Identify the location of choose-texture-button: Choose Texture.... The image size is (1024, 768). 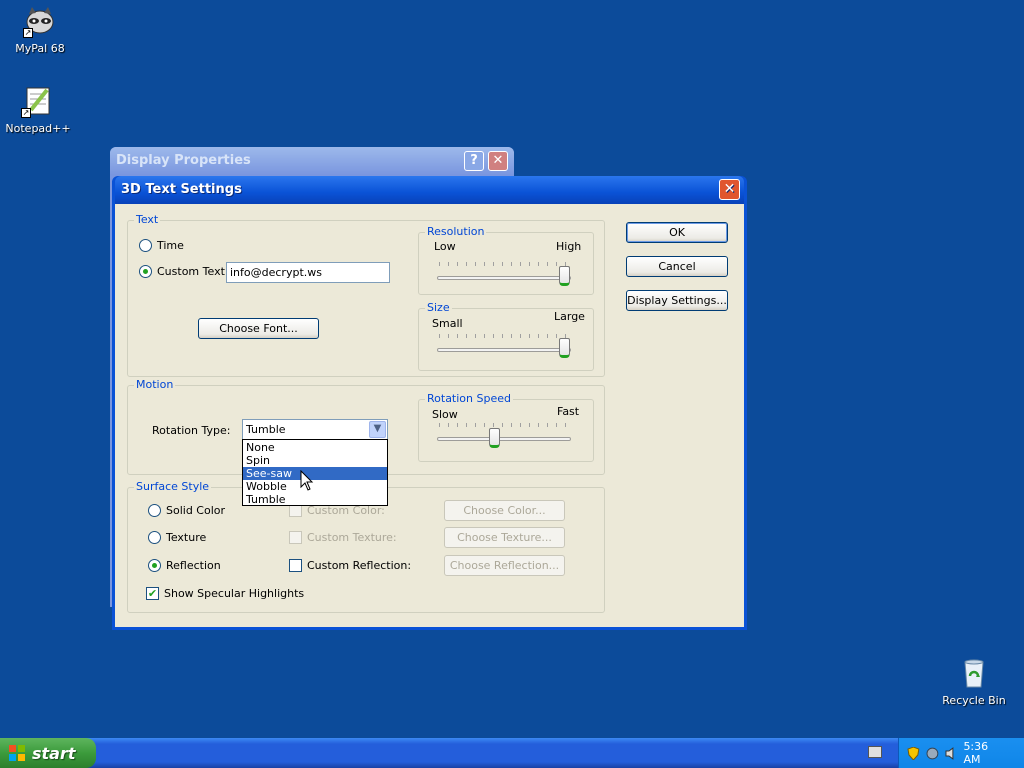
(504, 537).